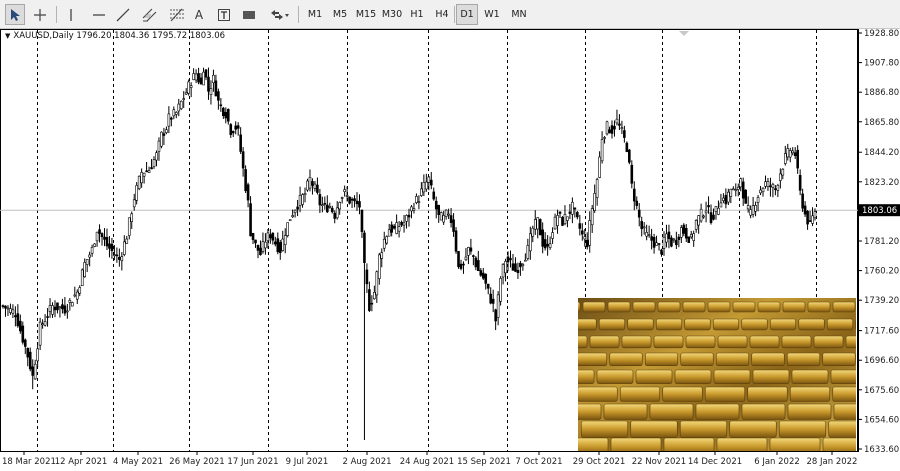  Describe the element at coordinates (307, 462) in the screenshot. I see `date-tick-label: 9 Jul 2021` at that location.